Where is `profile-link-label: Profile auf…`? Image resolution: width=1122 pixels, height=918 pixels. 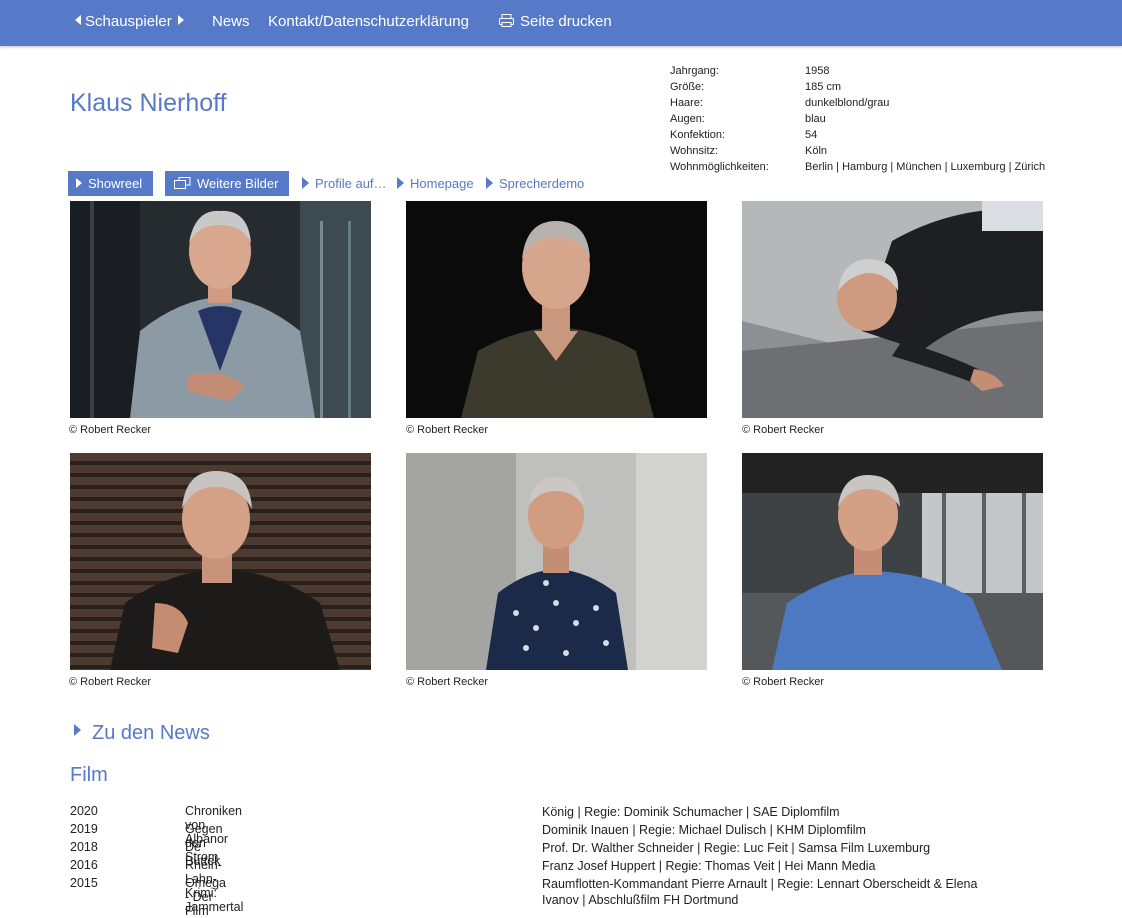 profile-link-label: Profile auf… is located at coordinates (351, 183).